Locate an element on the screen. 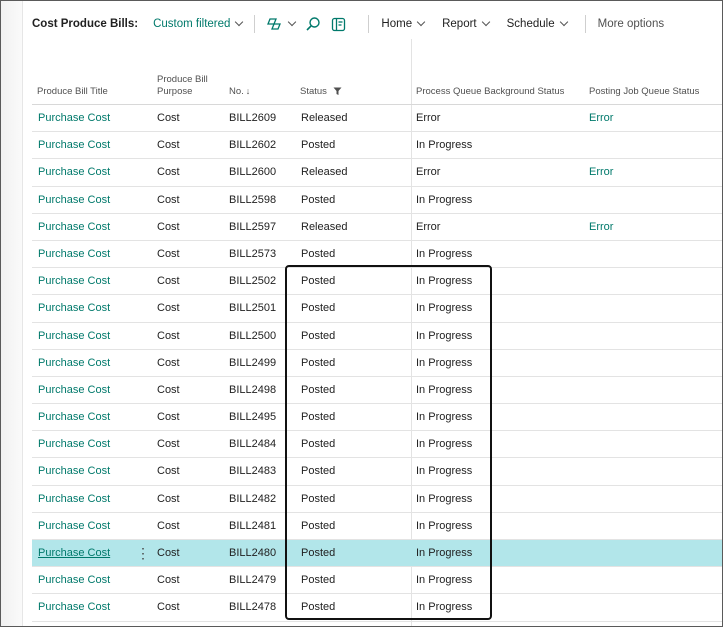  more-options-button: More options is located at coordinates (631, 24).